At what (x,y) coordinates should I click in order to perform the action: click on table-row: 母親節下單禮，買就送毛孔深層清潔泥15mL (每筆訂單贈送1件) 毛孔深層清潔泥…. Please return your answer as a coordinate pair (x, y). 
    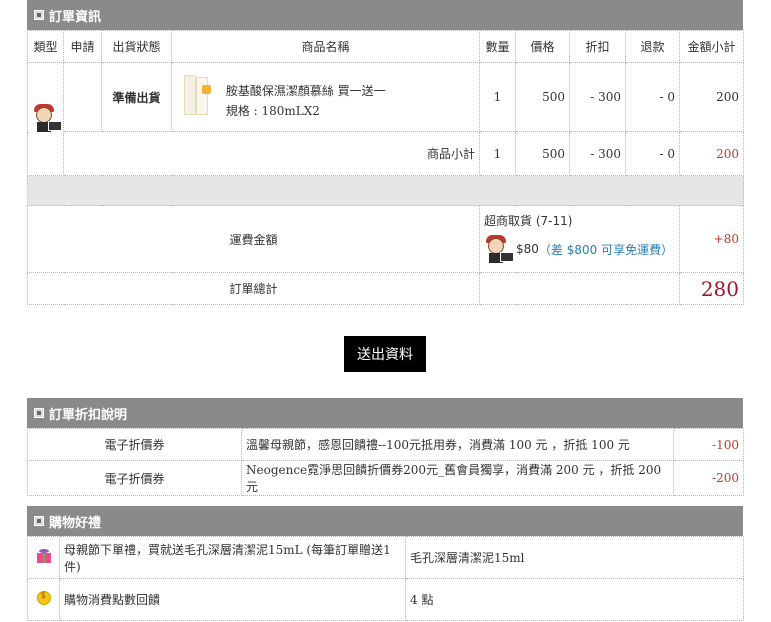
    Looking at the image, I should click on (385, 557).